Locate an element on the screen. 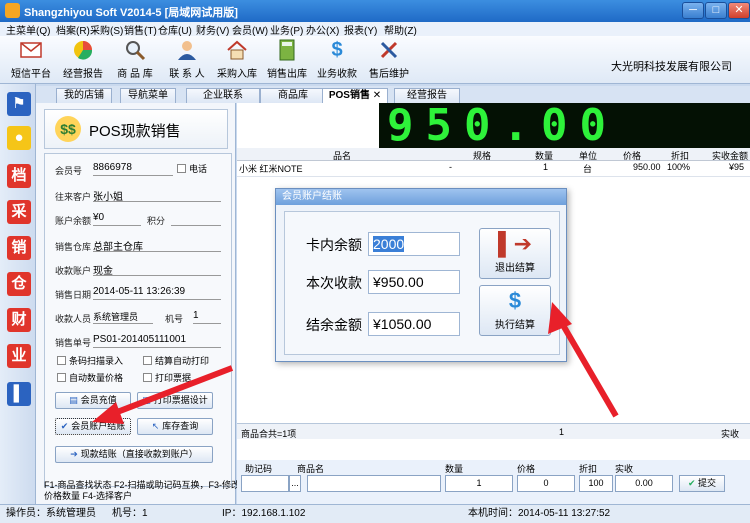 The height and width of the screenshot is (523, 750). maximize-button: □ is located at coordinates (716, 10).